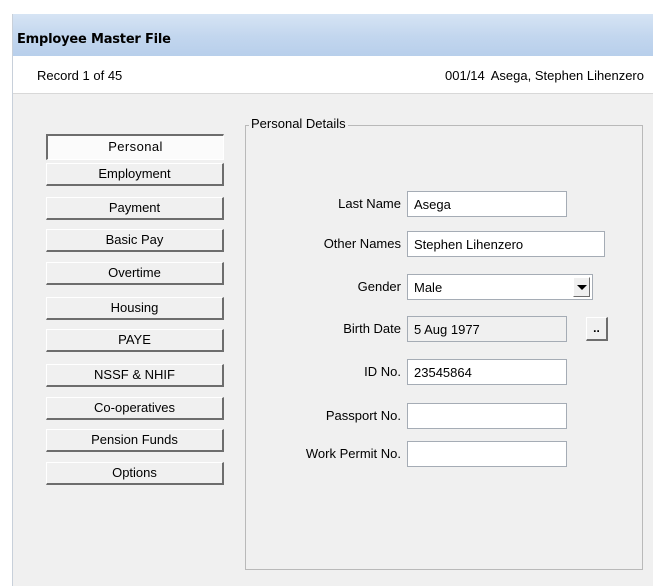 The image size is (653, 586). What do you see at coordinates (135, 308) in the screenshot?
I see `nav-housing-button: Housing` at bounding box center [135, 308].